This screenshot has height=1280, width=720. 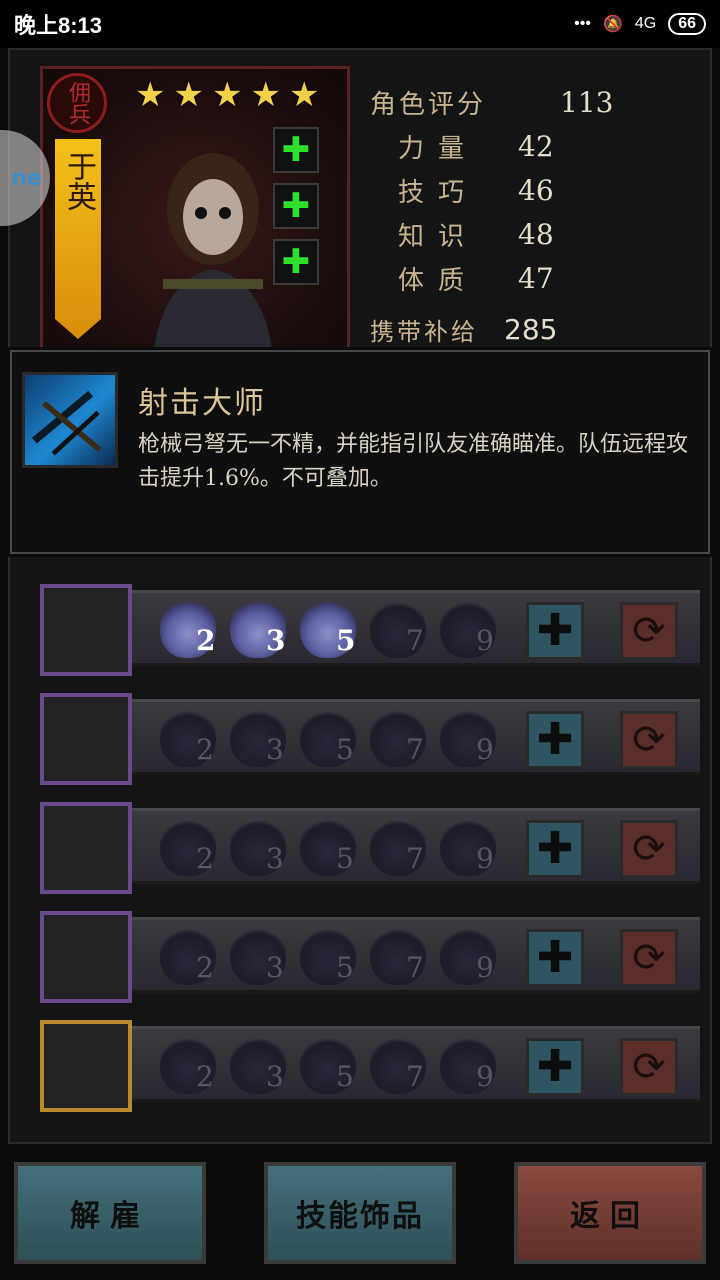 I want to click on hero-portrait-card: 佣兵 ★ ★ ★ ★ ★ 于英 ✚ ✚ ✚, so click(x=195, y=211).